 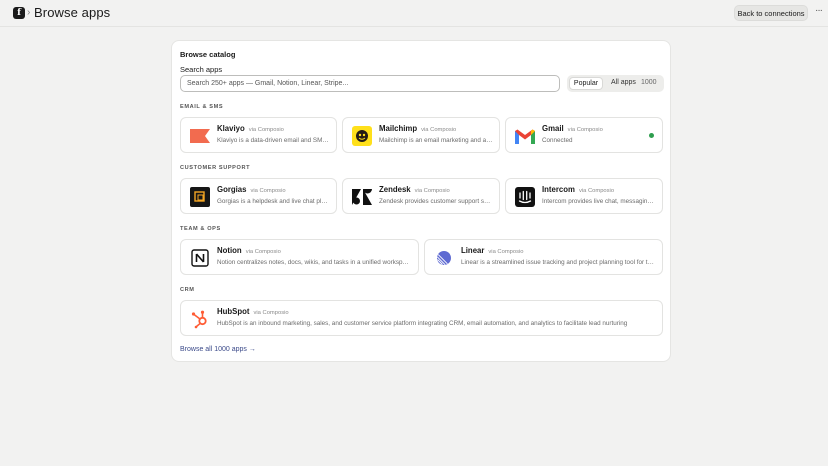 I want to click on browse-all-apps-link: Browse all 1000 apps →, so click(x=218, y=349).